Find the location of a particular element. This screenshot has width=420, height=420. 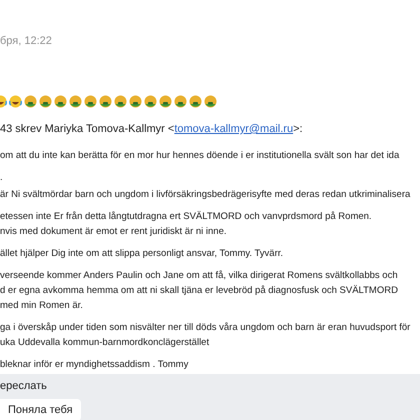

message-text-line: bleknar inför er myndighetssaddism . Tommy is located at coordinates (95, 365).